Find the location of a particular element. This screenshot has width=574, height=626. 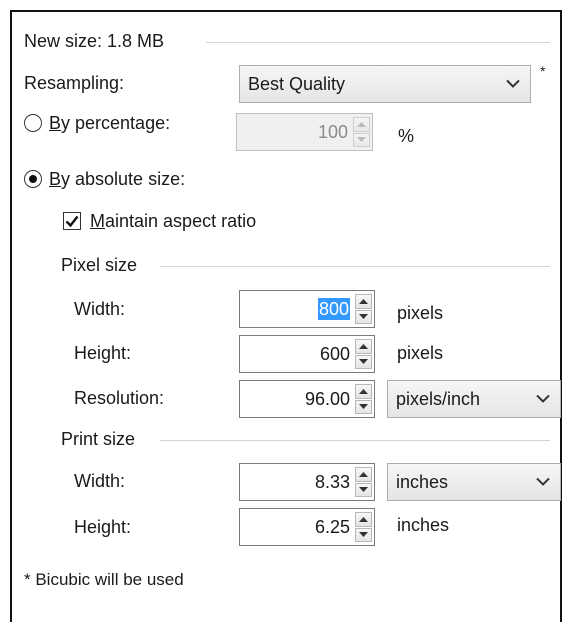

percentage-spinner is located at coordinates (361, 132).